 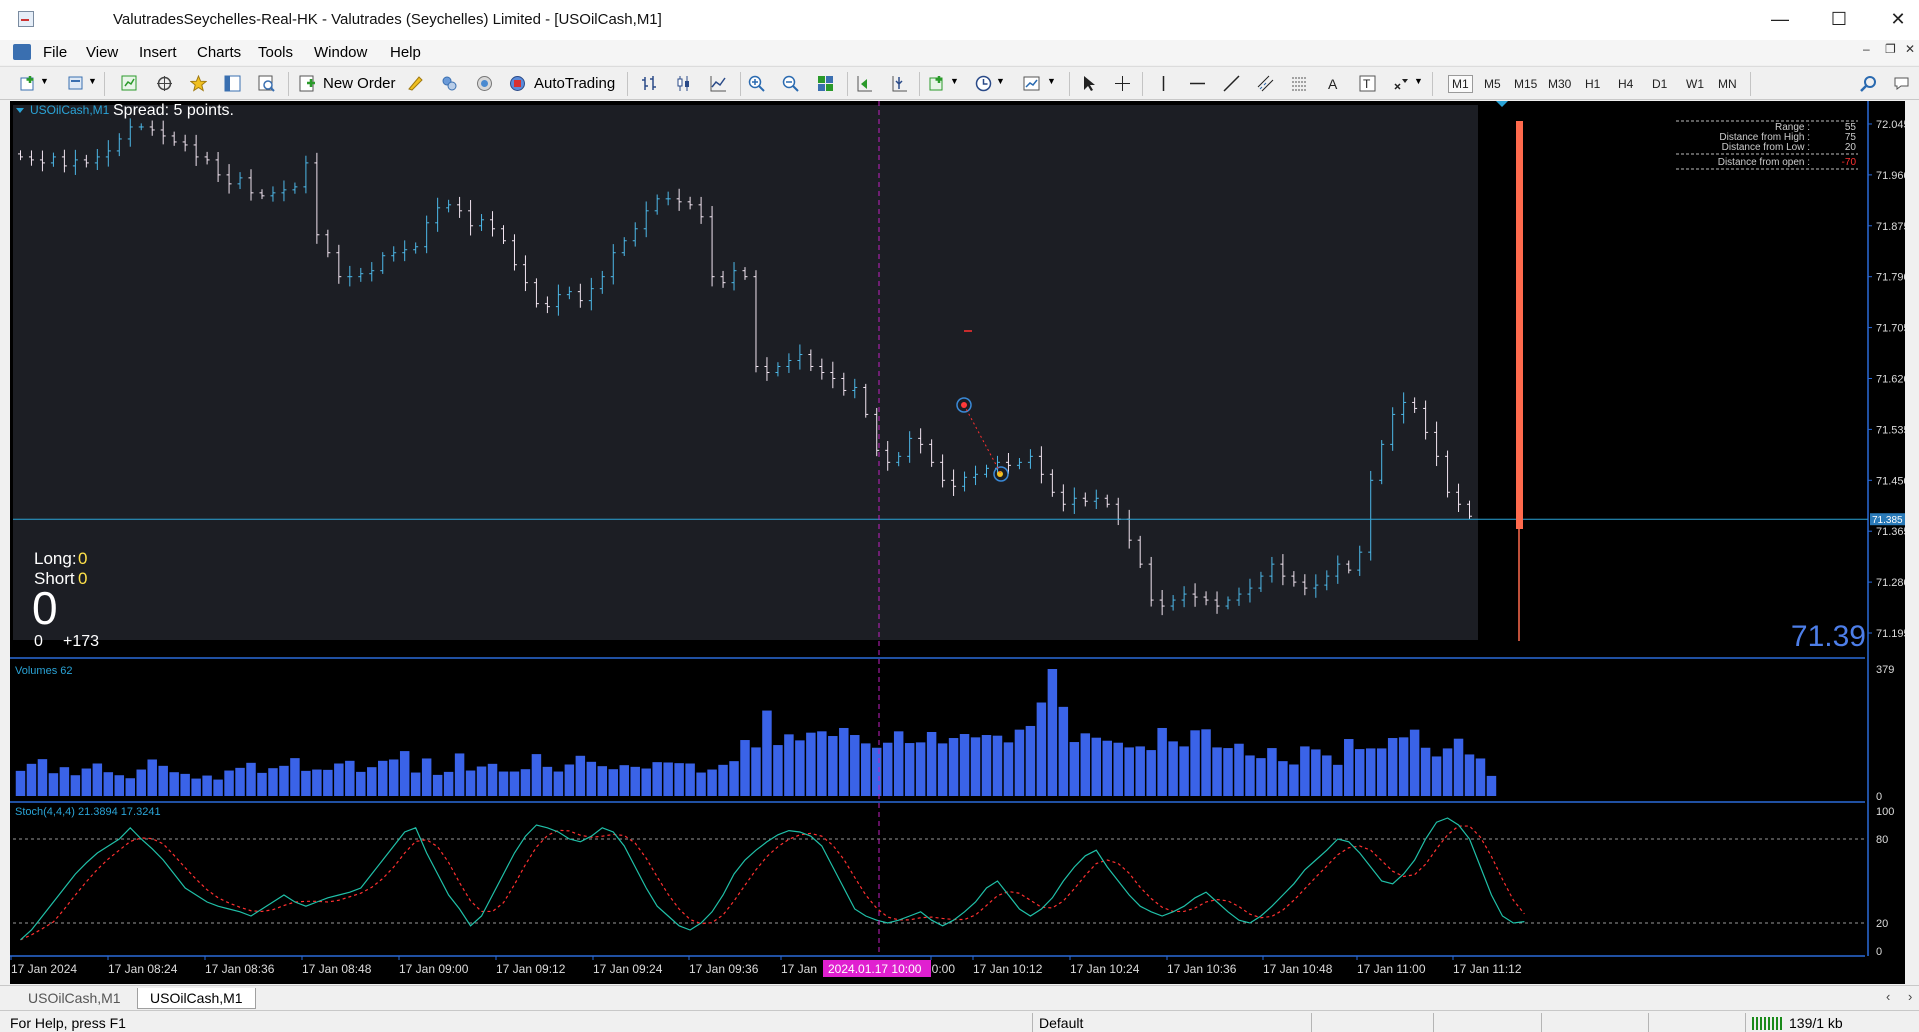 I want to click on market-watch-icon, so click(x=129, y=83).